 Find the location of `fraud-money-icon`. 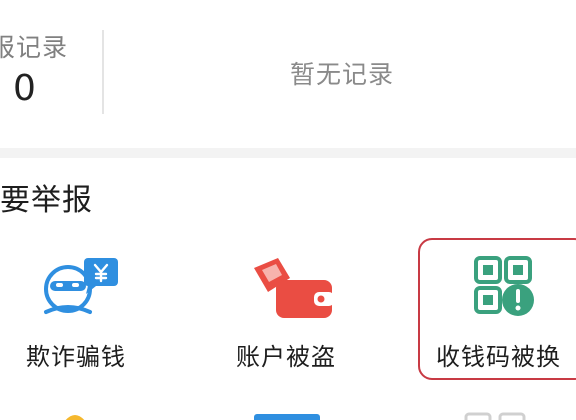

fraud-money-icon is located at coordinates (81, 286).